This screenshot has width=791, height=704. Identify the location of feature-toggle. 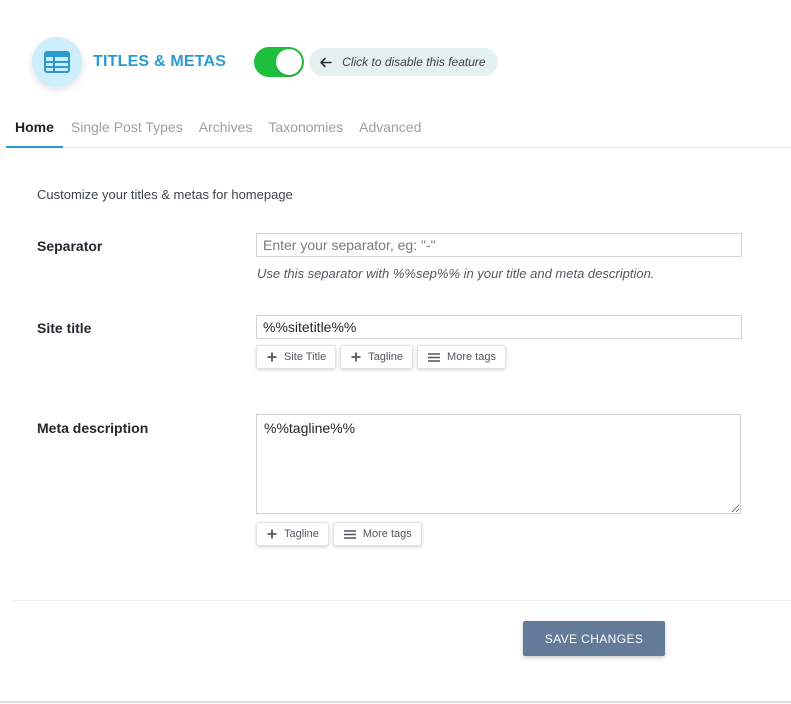
(279, 62).